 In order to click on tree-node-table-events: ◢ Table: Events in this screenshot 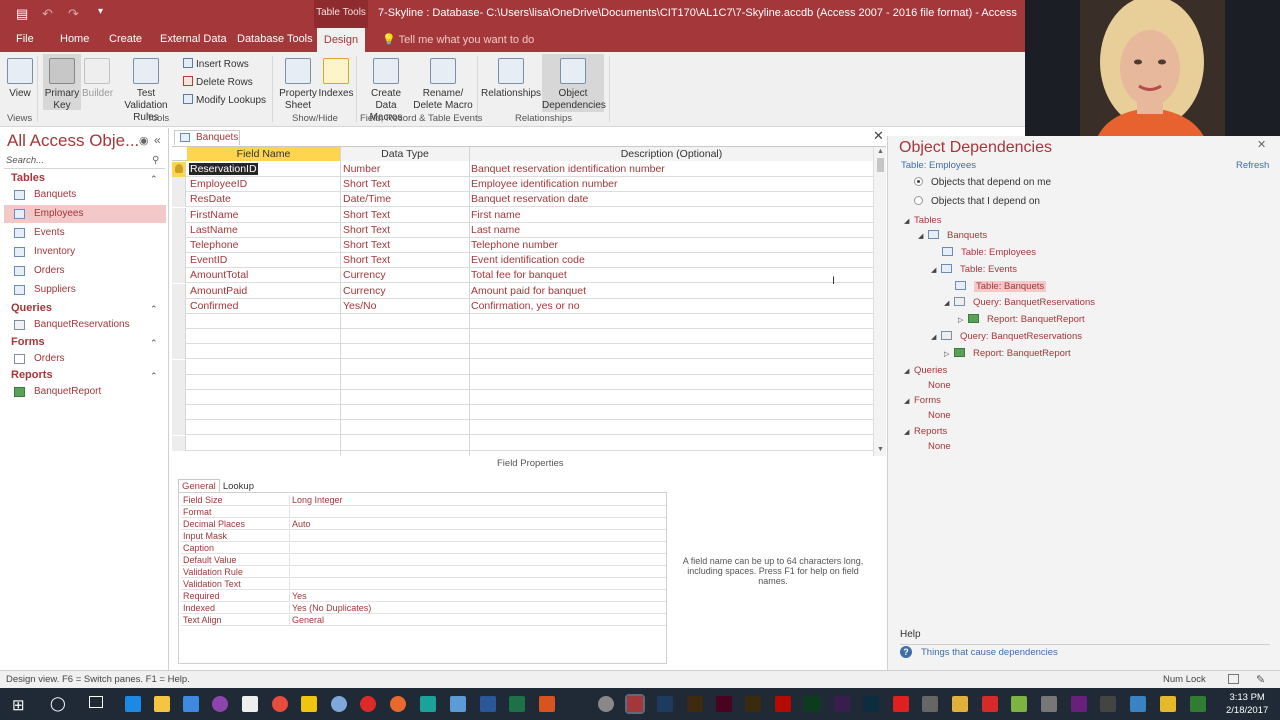, I will do `click(974, 269)`.